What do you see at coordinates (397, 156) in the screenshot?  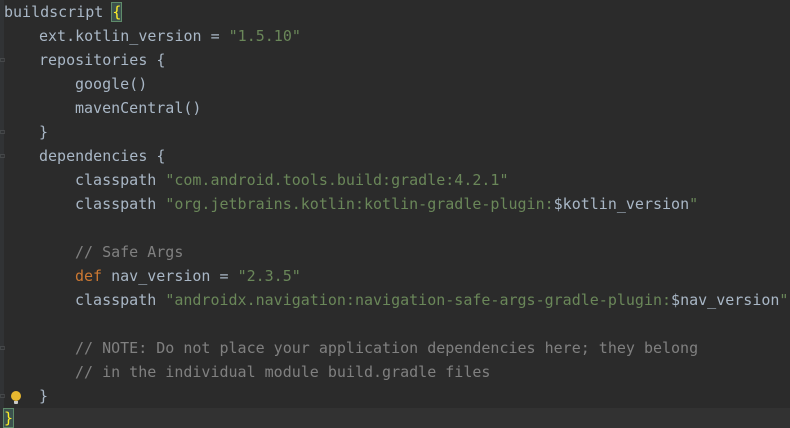 I see `code-line-7: dependencies {` at bounding box center [397, 156].